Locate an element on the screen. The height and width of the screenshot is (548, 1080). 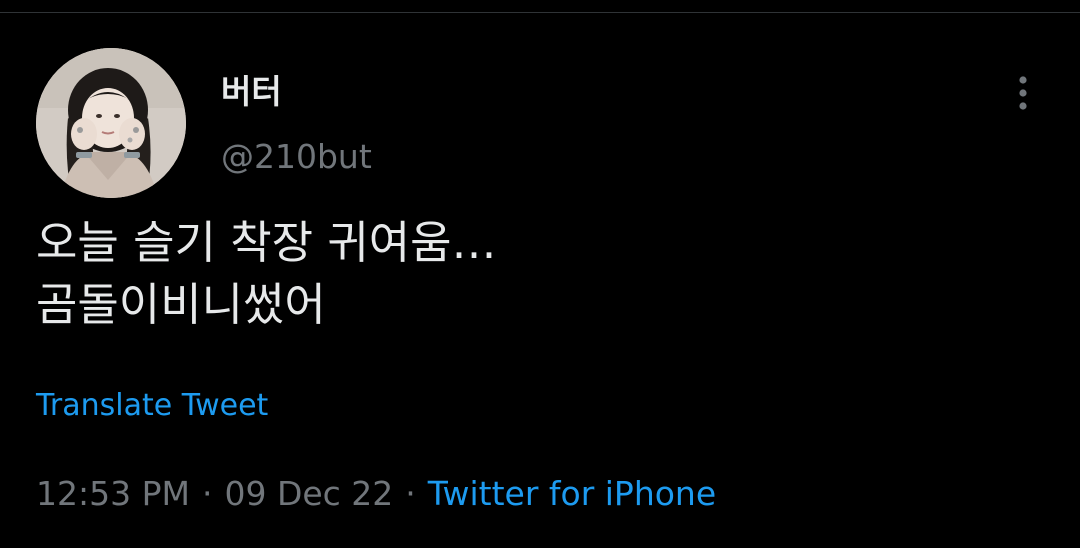
author-handle: @210but is located at coordinates (296, 157).